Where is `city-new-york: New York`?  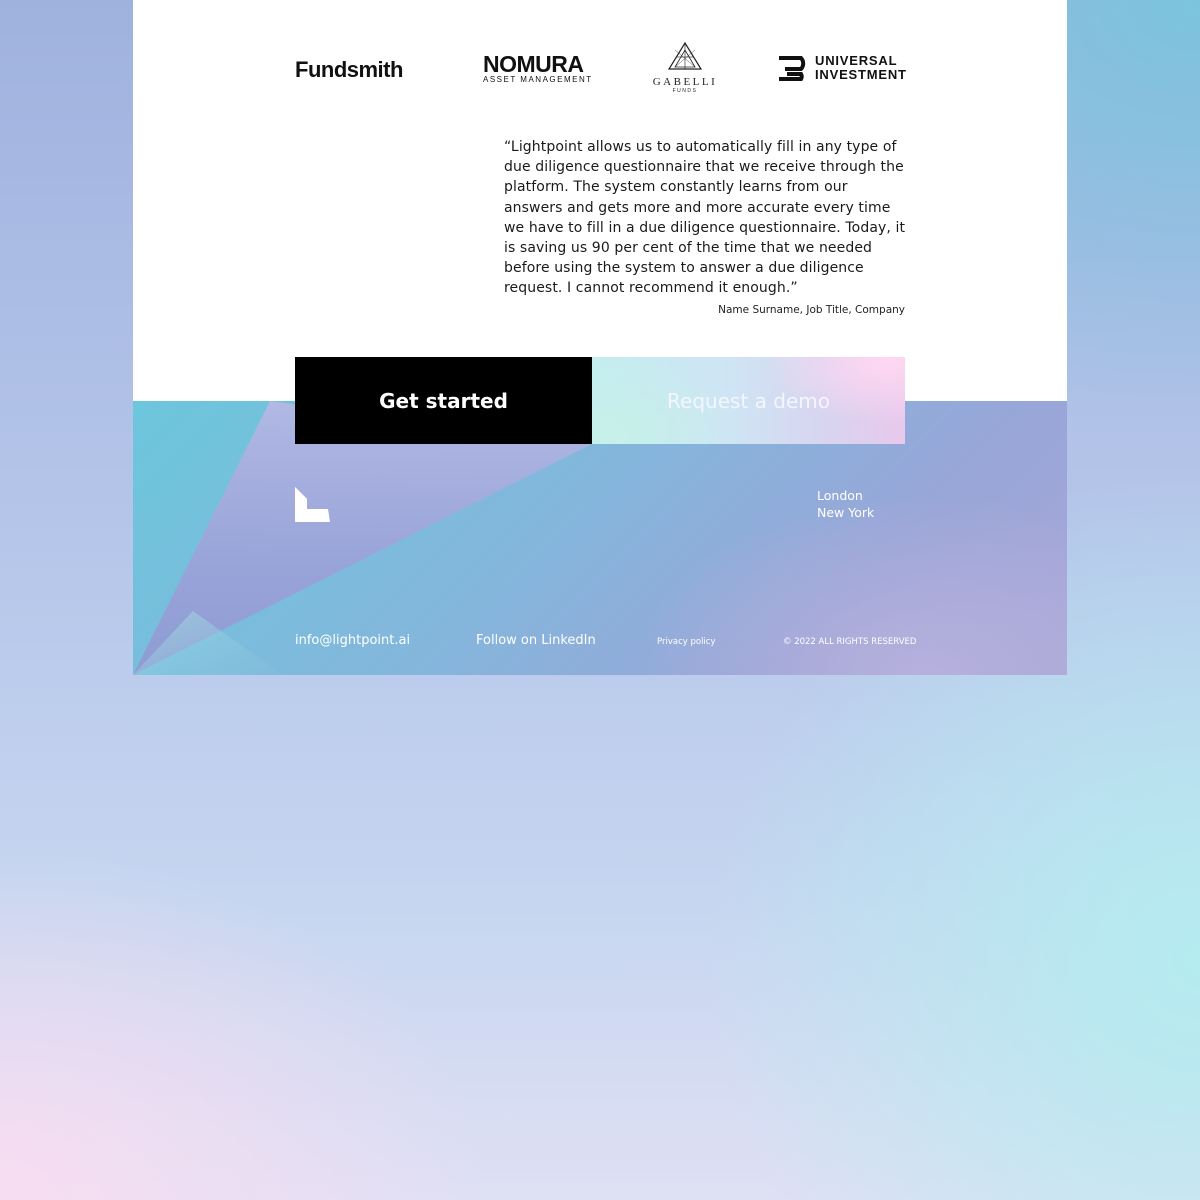
city-new-york: New York is located at coordinates (846, 512).